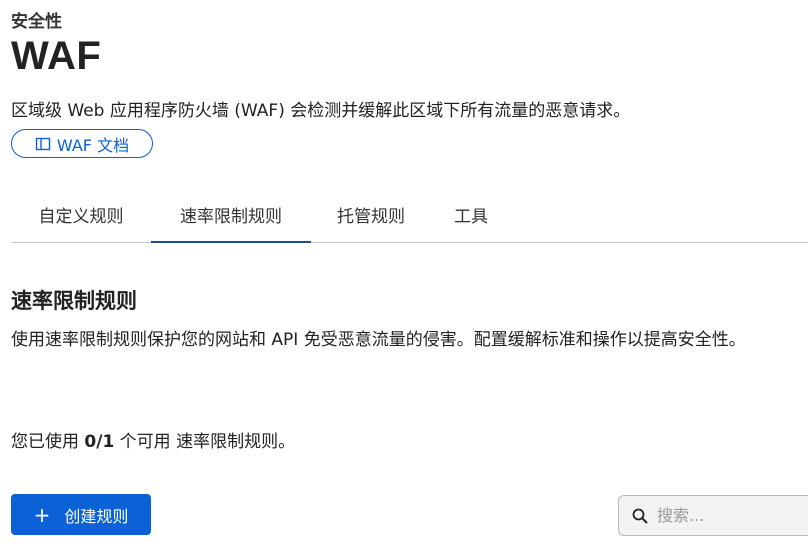  I want to click on usage-prefix: 您已使用, so click(48, 442).